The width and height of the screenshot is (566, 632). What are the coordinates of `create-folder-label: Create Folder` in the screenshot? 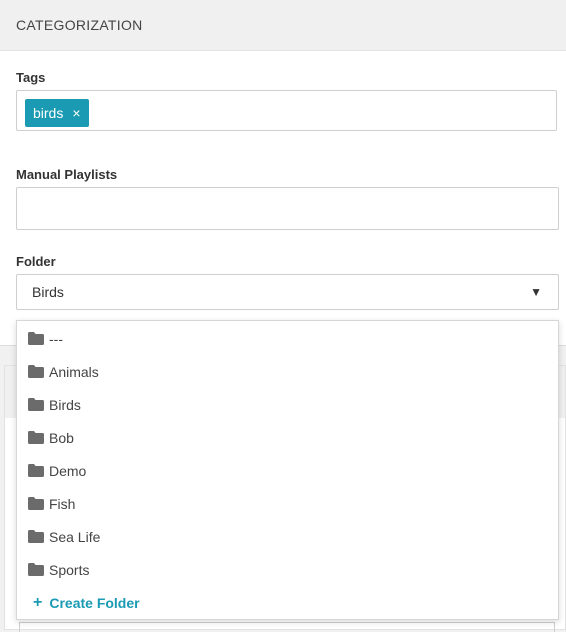 It's located at (94, 602).